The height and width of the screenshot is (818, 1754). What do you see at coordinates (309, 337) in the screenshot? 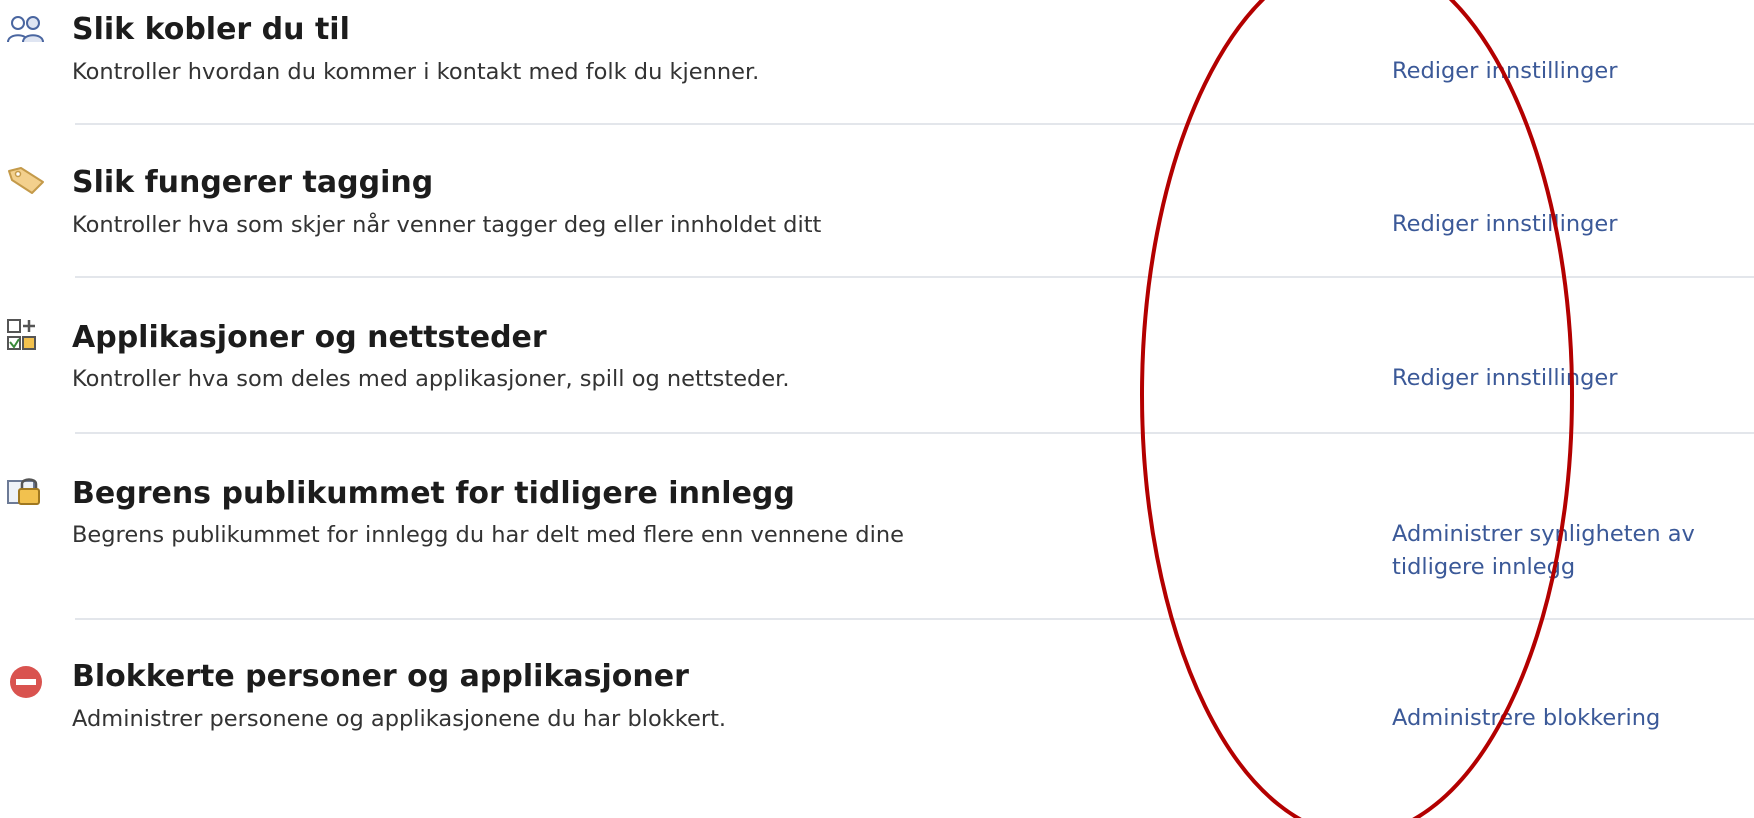
I see `section-title: Applikasjoner og nettsteder` at bounding box center [309, 337].